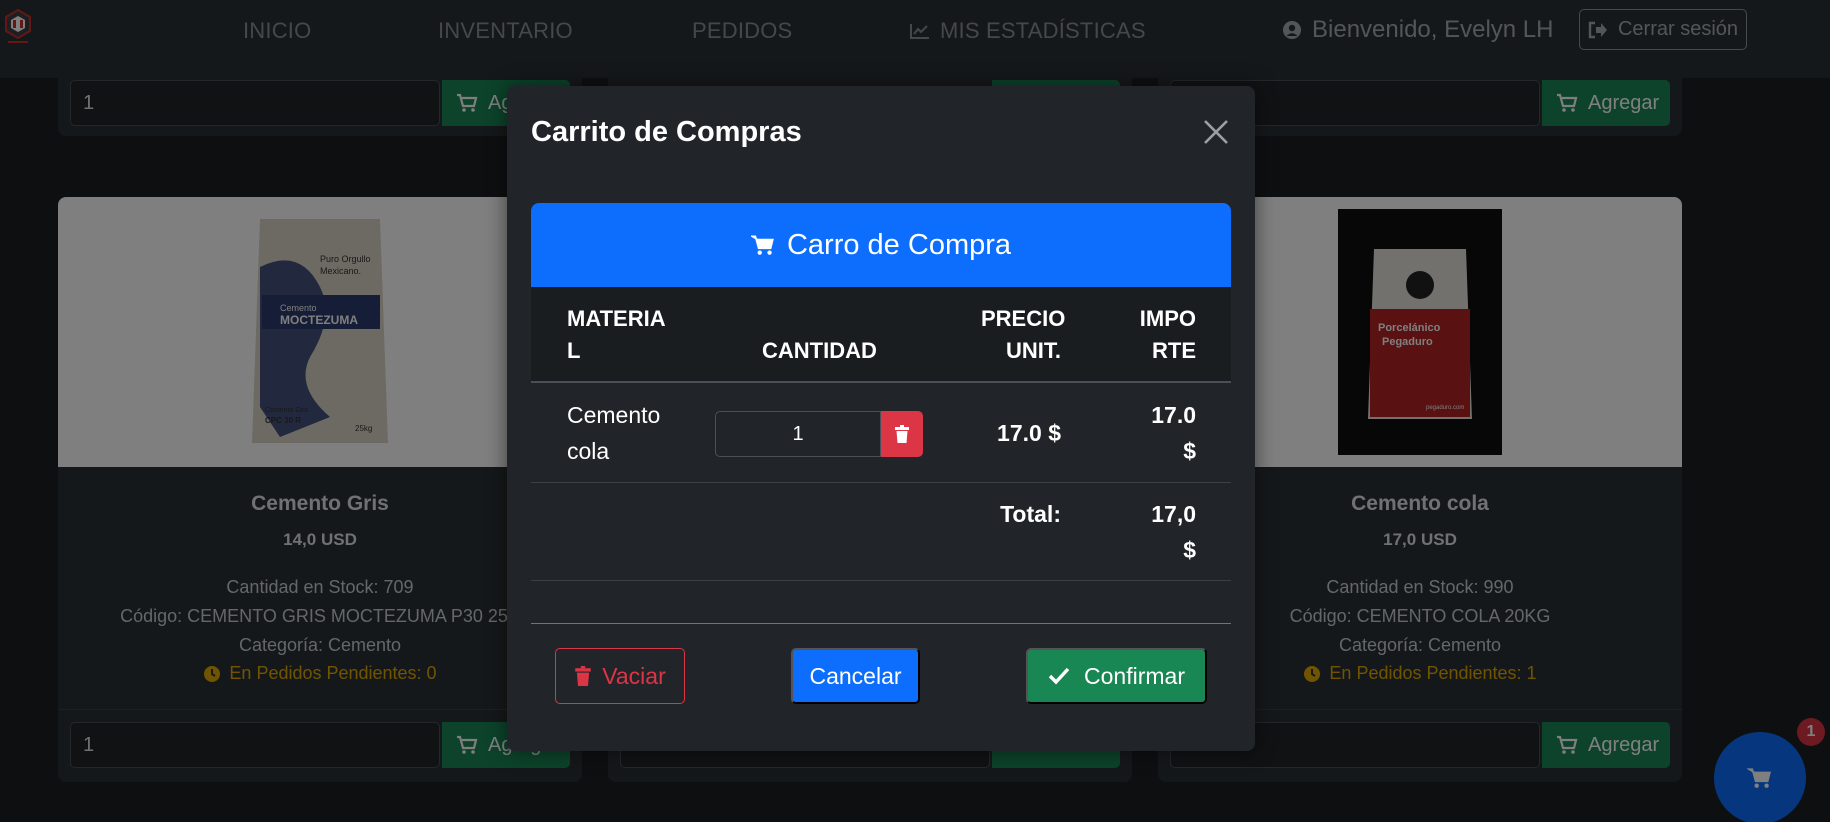 The width and height of the screenshot is (1830, 822). I want to click on cart-table-header: MATERIA L CANTIDAD PRECIO UNIT. IMPO RTE, so click(881, 335).